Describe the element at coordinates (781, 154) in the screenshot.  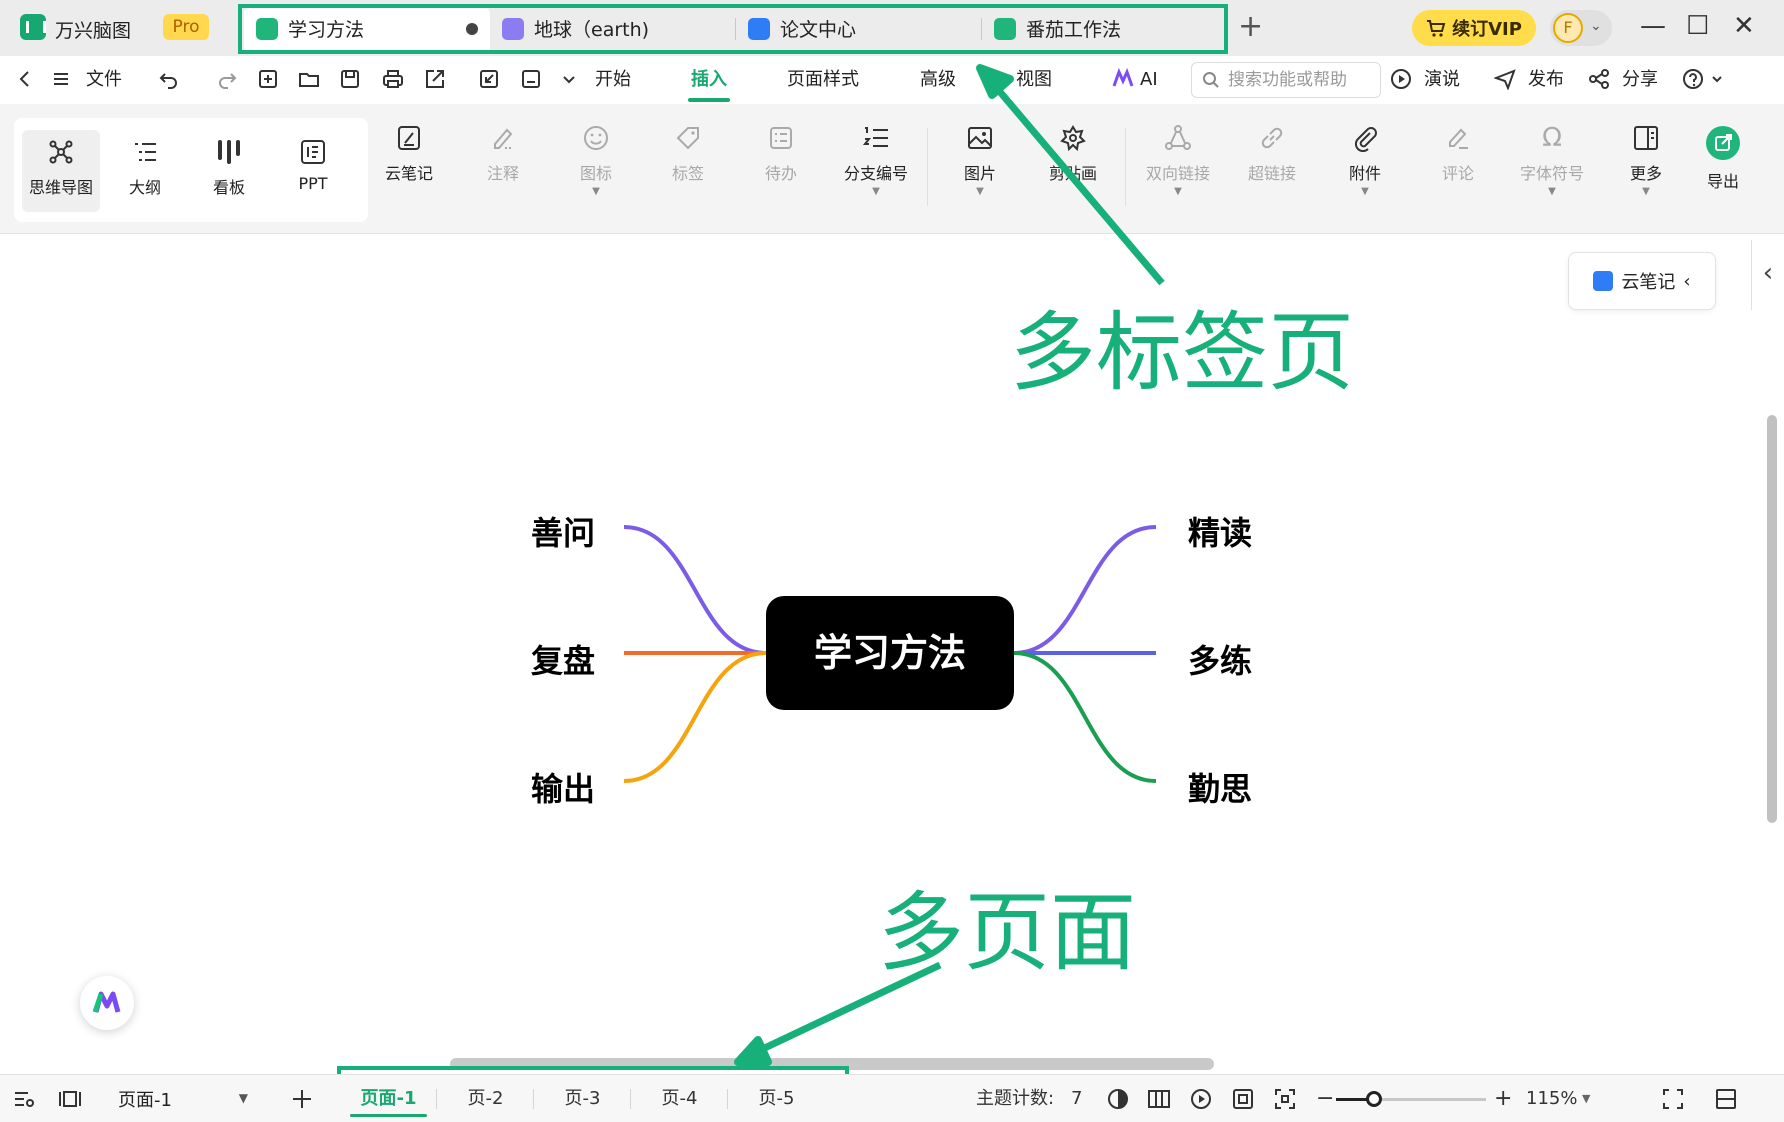
I see `todo-button: 待办` at that location.